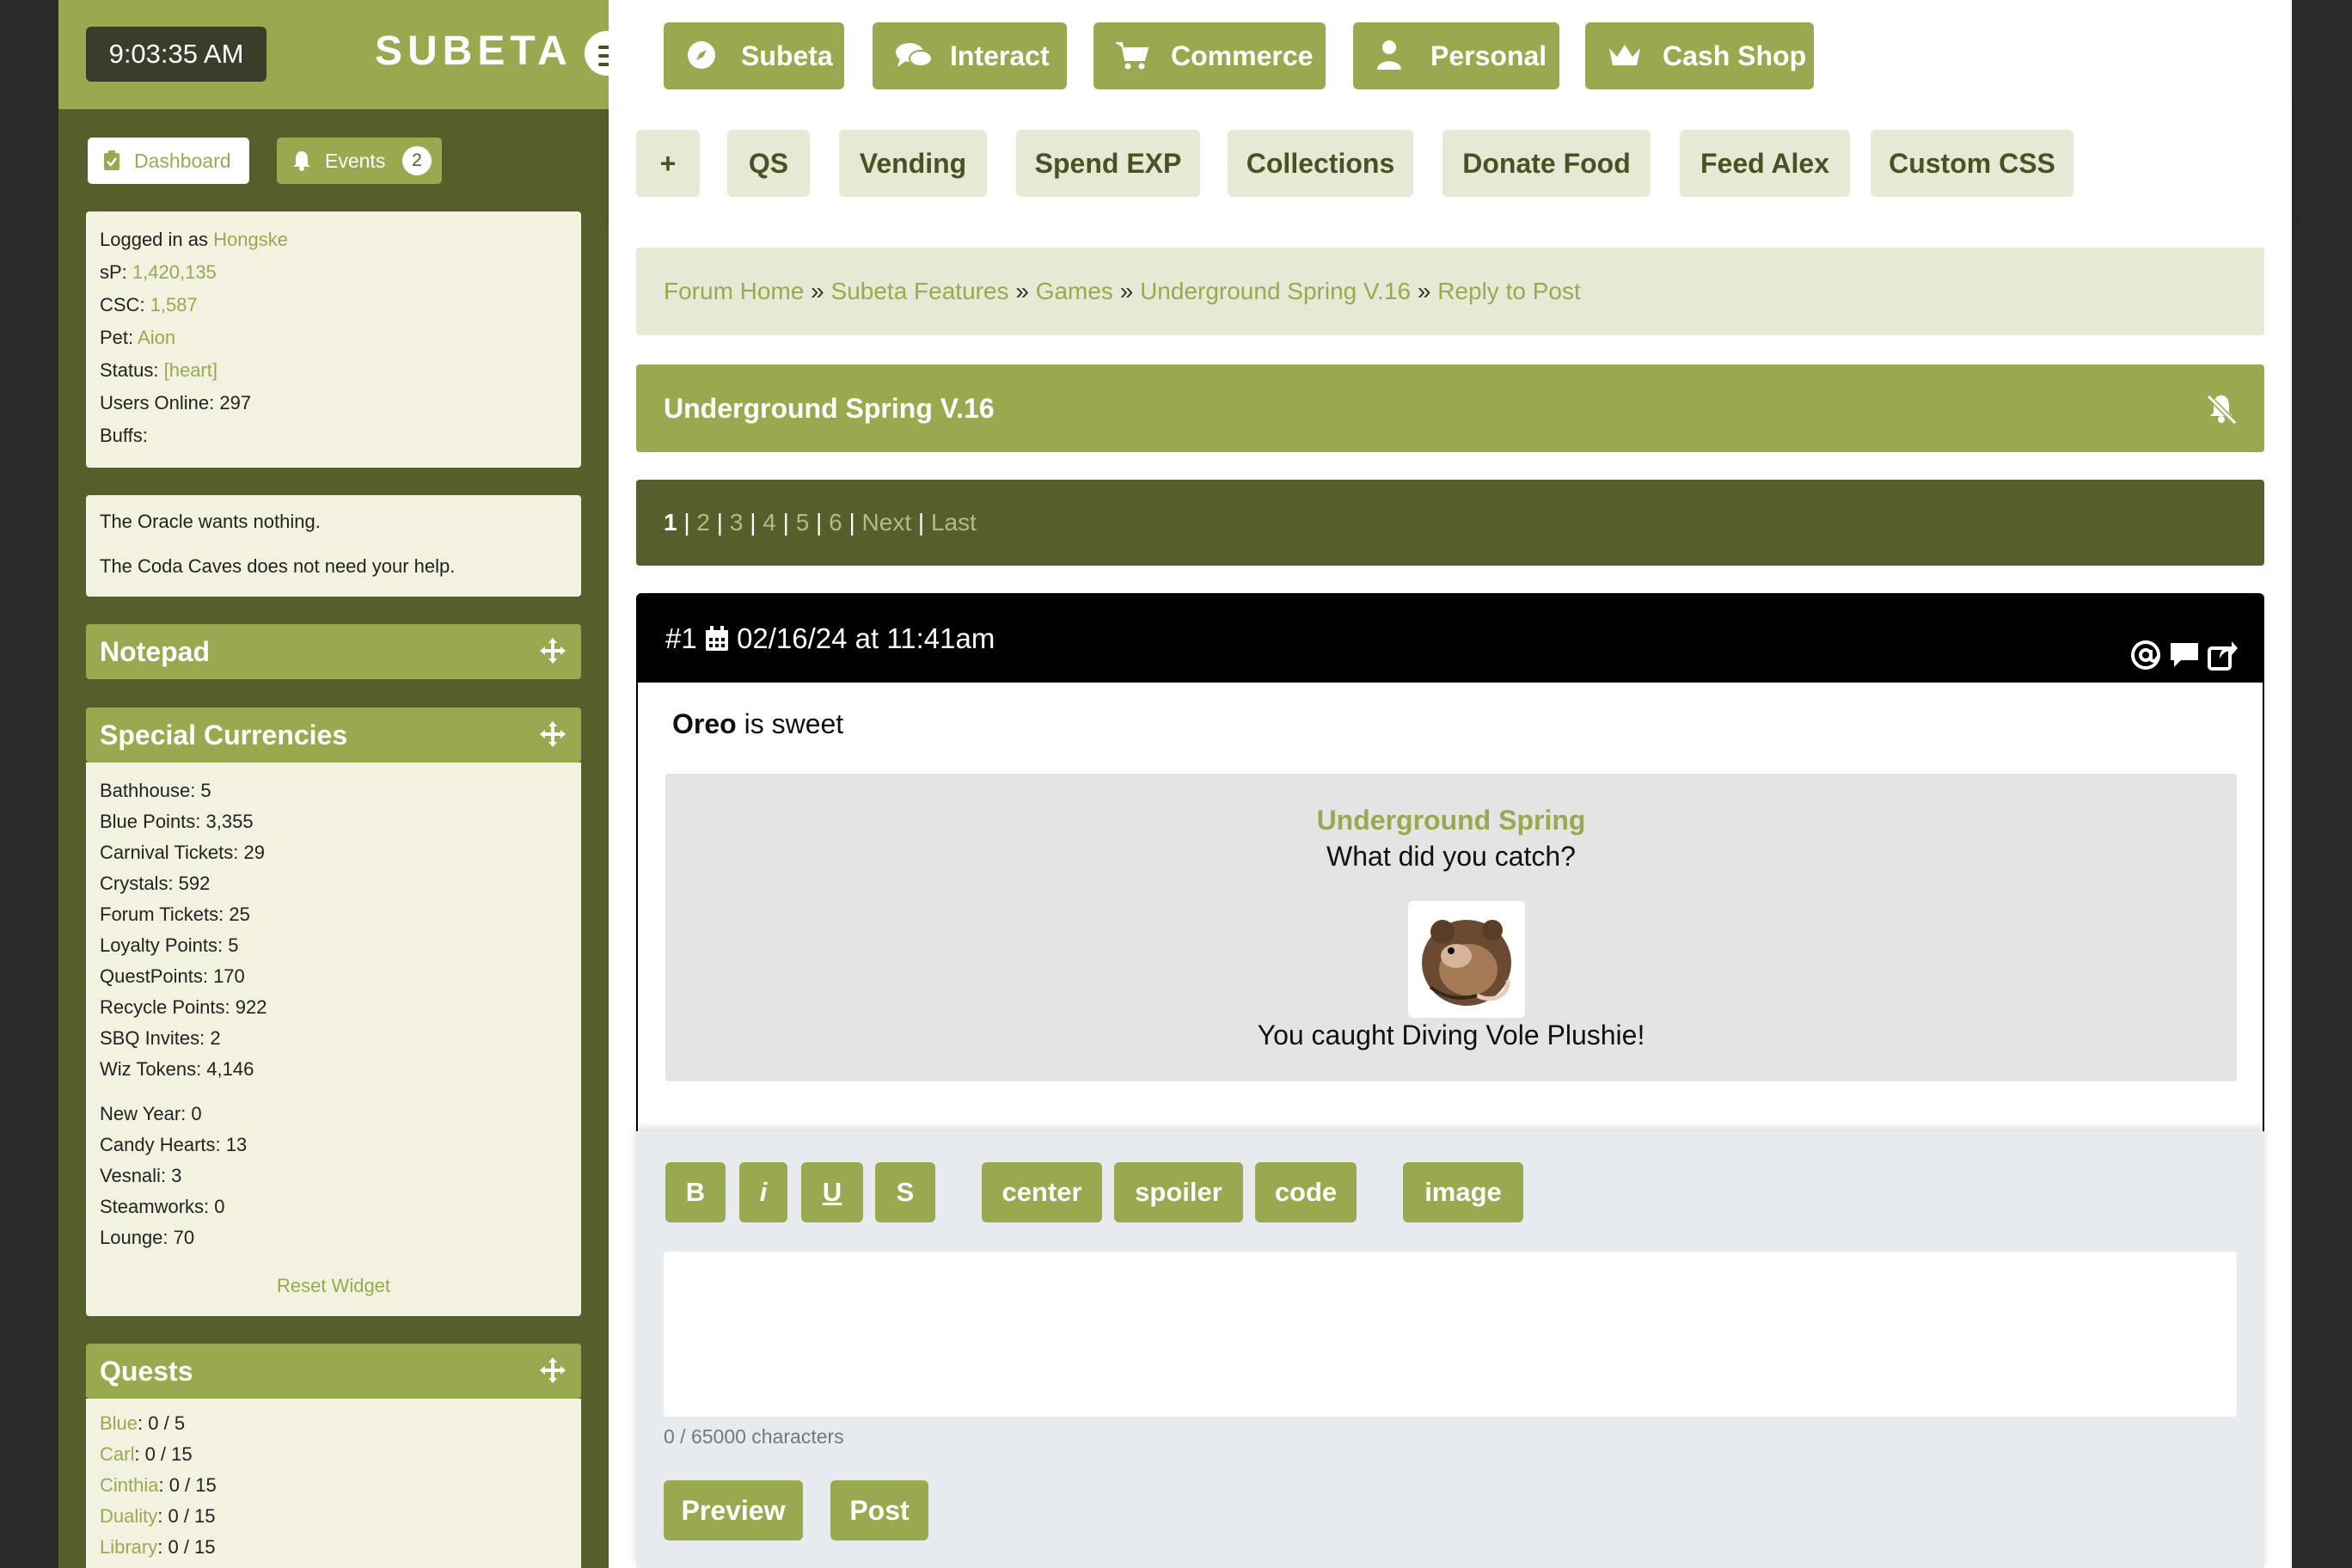 Image resolution: width=2352 pixels, height=1568 pixels. Describe the element at coordinates (474, 51) in the screenshot. I see `site-logo: SUBETA` at that location.